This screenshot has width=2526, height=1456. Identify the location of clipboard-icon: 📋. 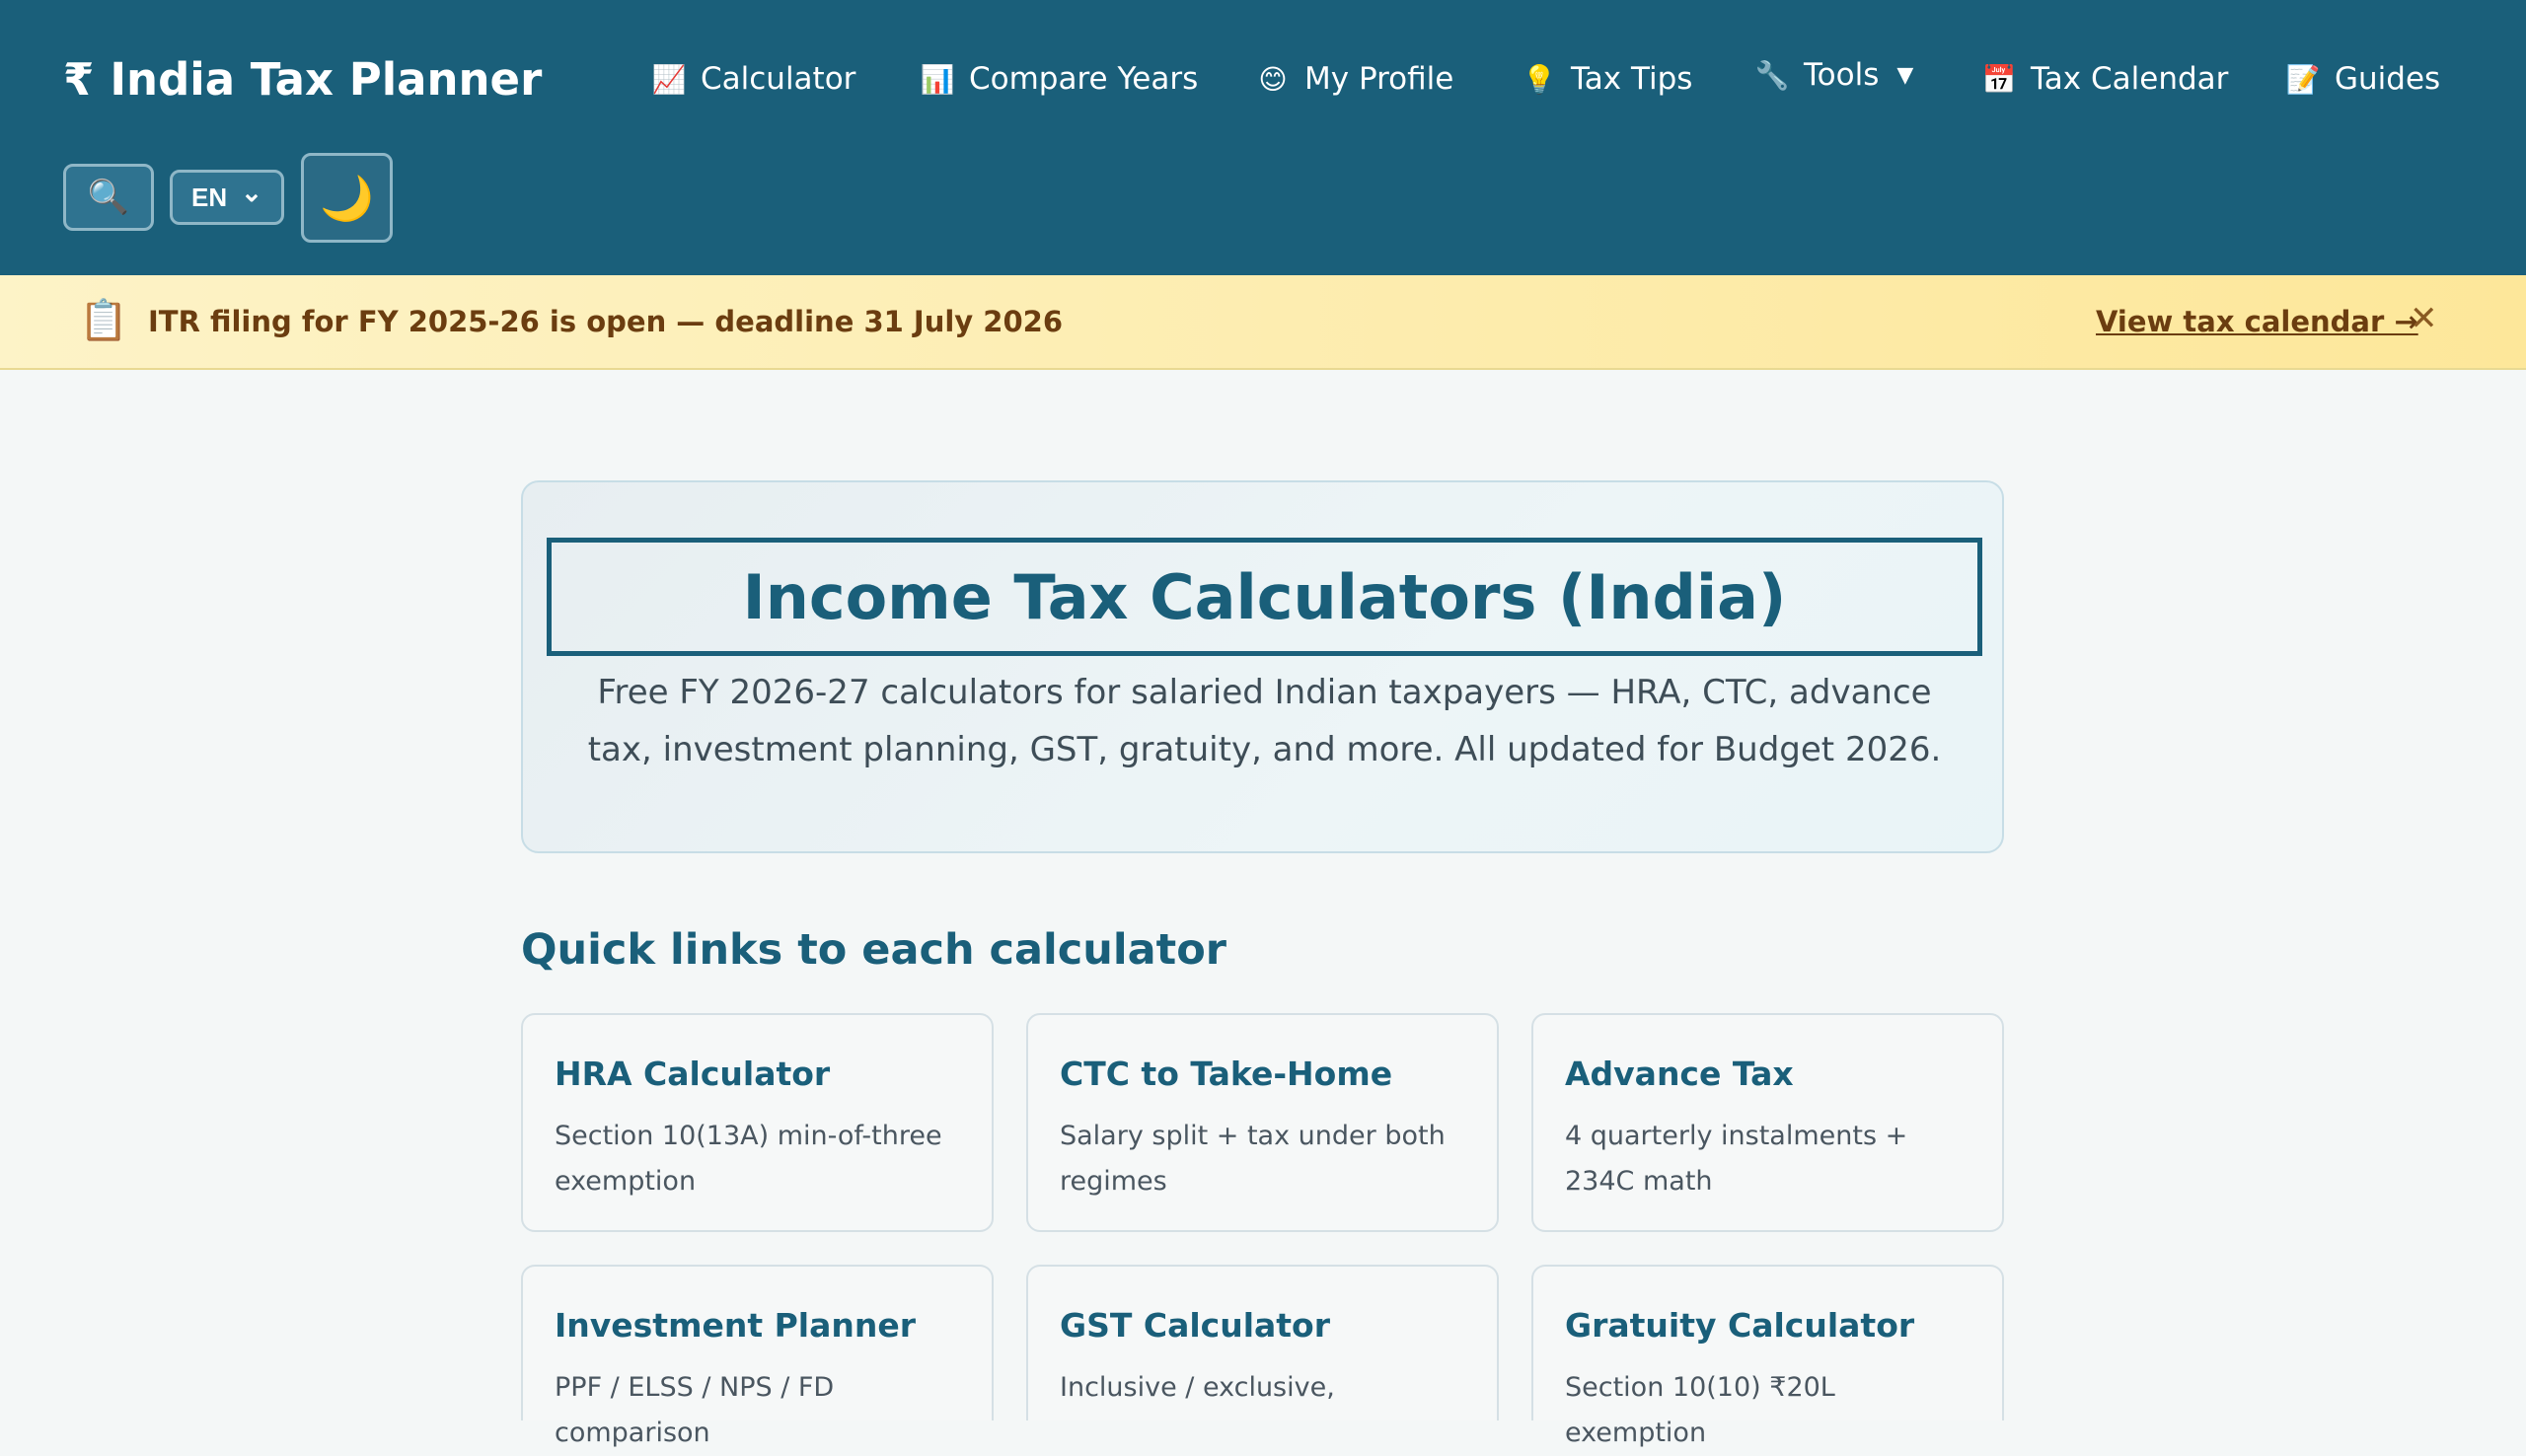
(103, 320).